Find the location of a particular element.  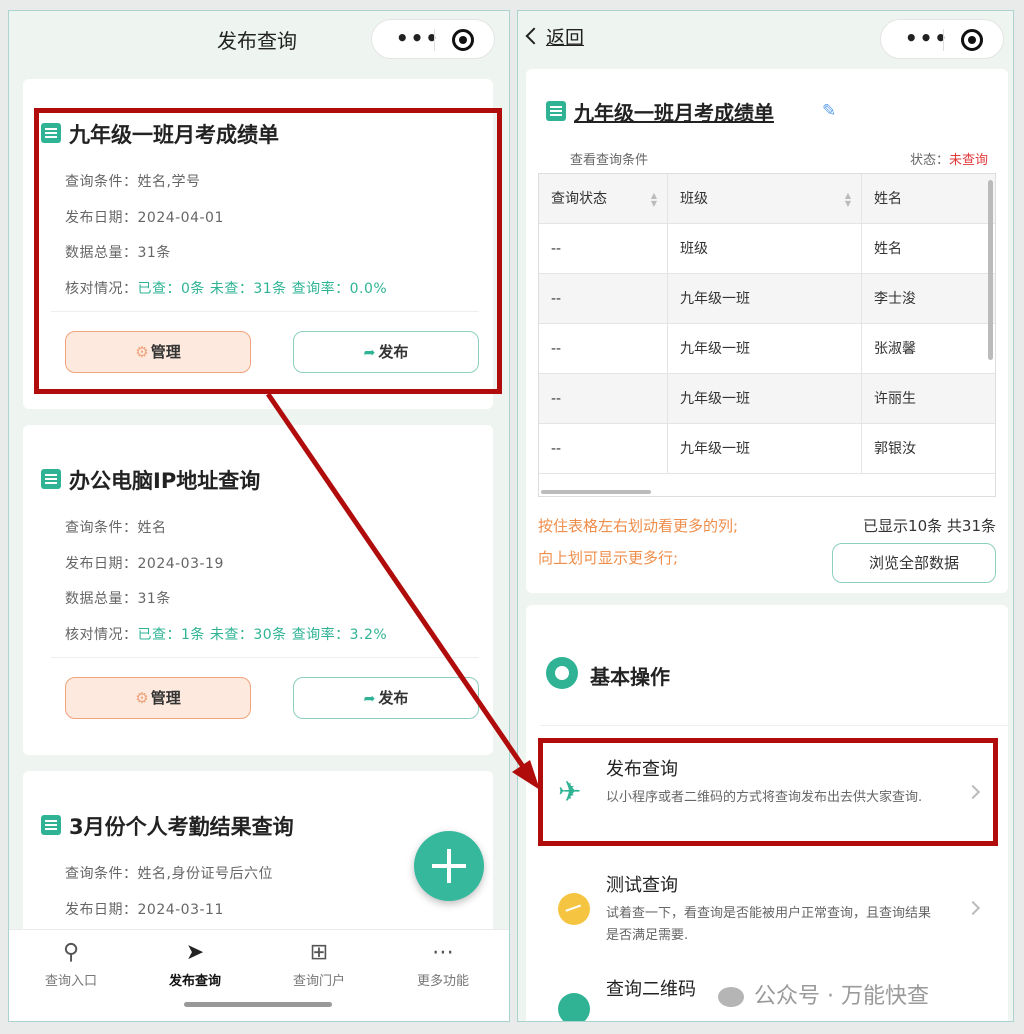

wechat-logo-icon is located at coordinates (731, 997).